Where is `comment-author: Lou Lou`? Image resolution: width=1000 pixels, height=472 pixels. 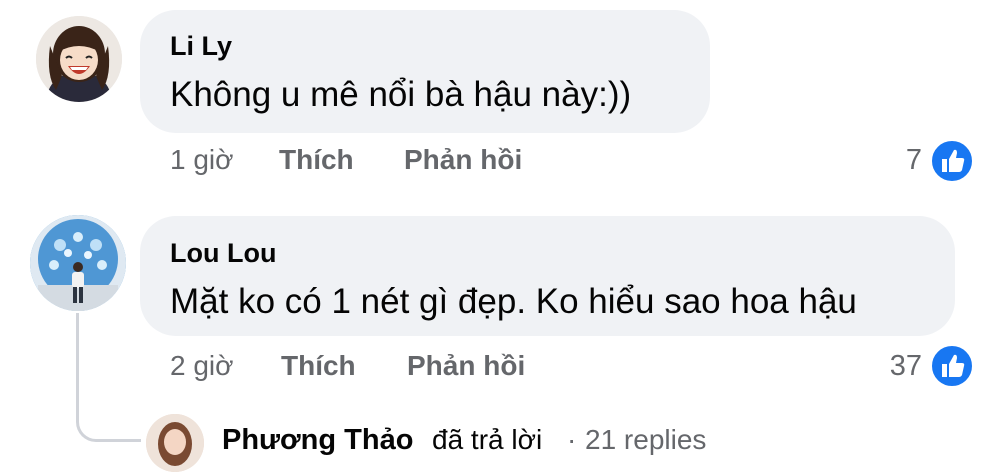
comment-author: Lou Lou is located at coordinates (223, 253).